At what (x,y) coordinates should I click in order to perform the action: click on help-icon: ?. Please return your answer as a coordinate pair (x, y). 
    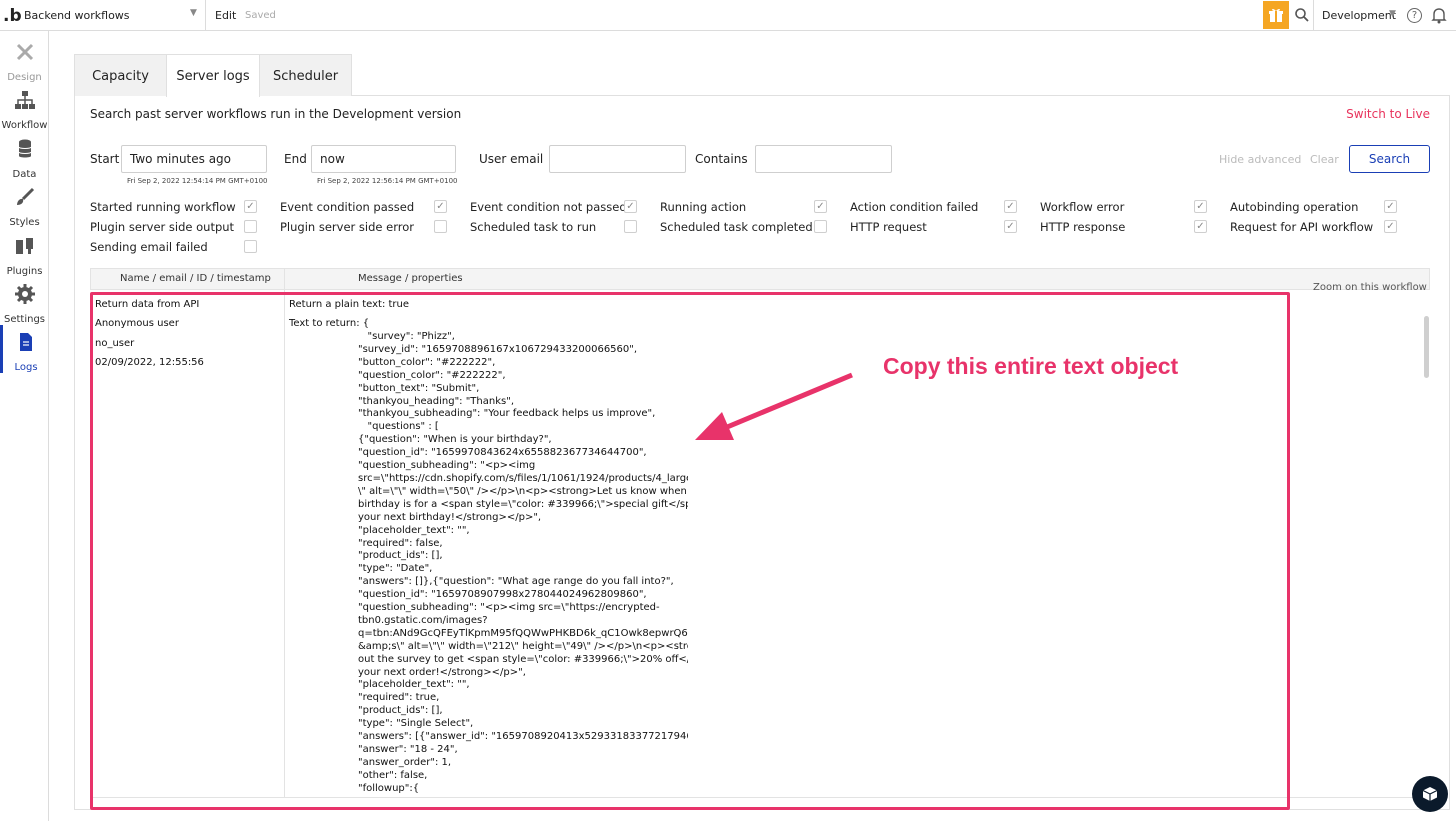
    Looking at the image, I should click on (1414, 15).